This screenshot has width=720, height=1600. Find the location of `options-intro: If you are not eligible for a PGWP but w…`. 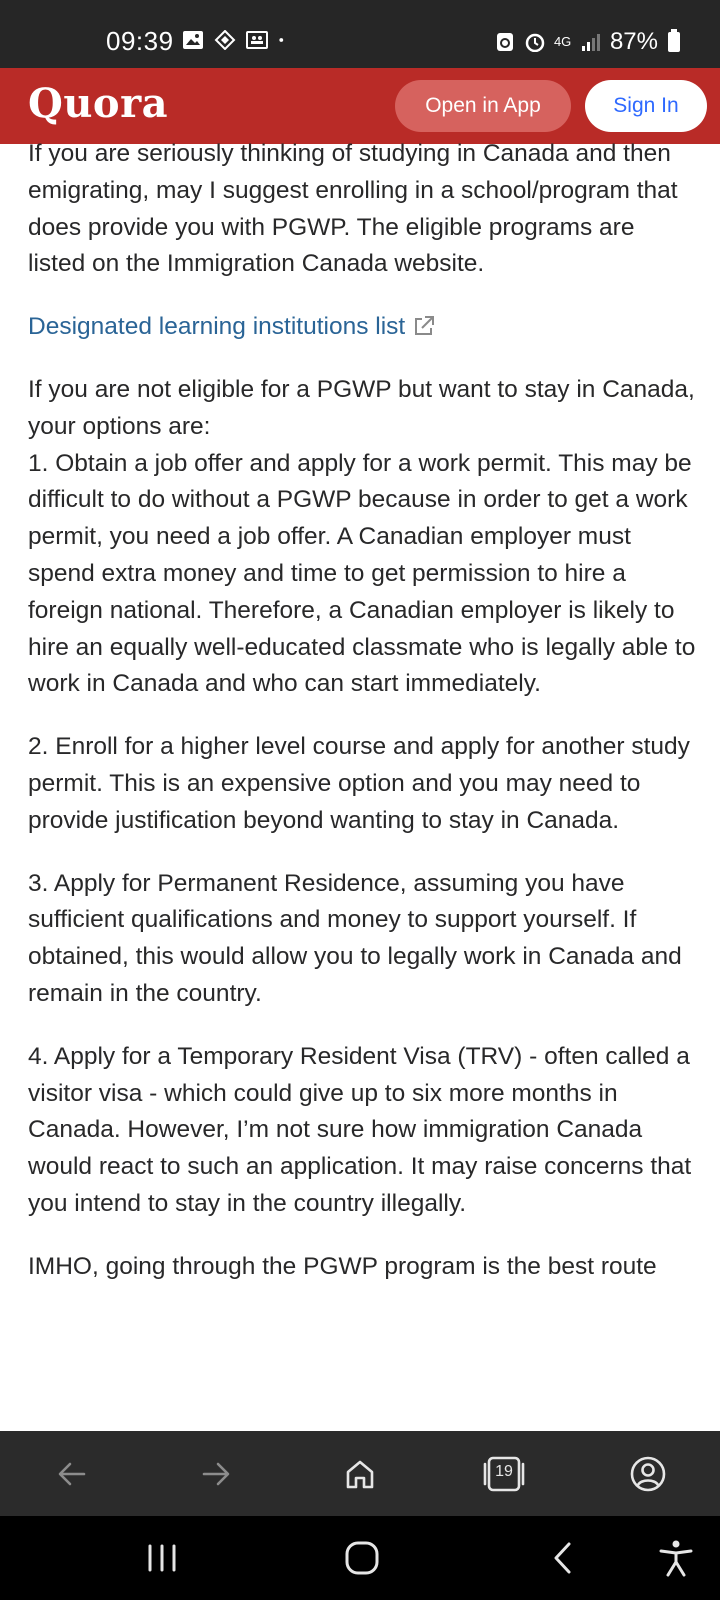

options-intro: If you are not eligible for a PGWP but w… is located at coordinates (361, 407).